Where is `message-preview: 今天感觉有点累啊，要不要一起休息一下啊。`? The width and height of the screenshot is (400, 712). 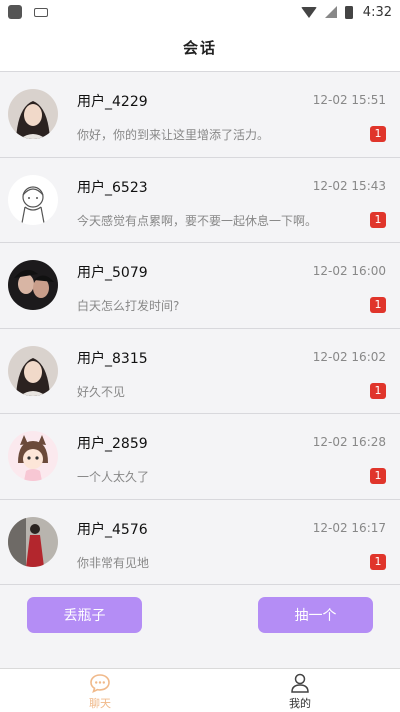 message-preview: 今天感觉有点累啊，要不要一起休息一下啊。 is located at coordinates (197, 220).